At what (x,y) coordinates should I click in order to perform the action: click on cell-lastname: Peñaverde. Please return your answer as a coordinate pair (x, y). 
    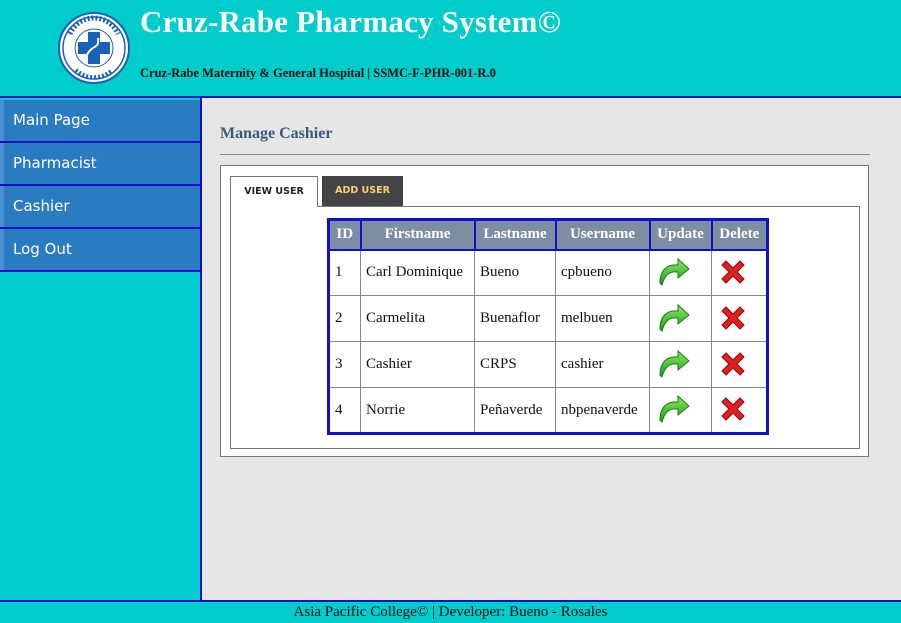
    Looking at the image, I should click on (515, 410).